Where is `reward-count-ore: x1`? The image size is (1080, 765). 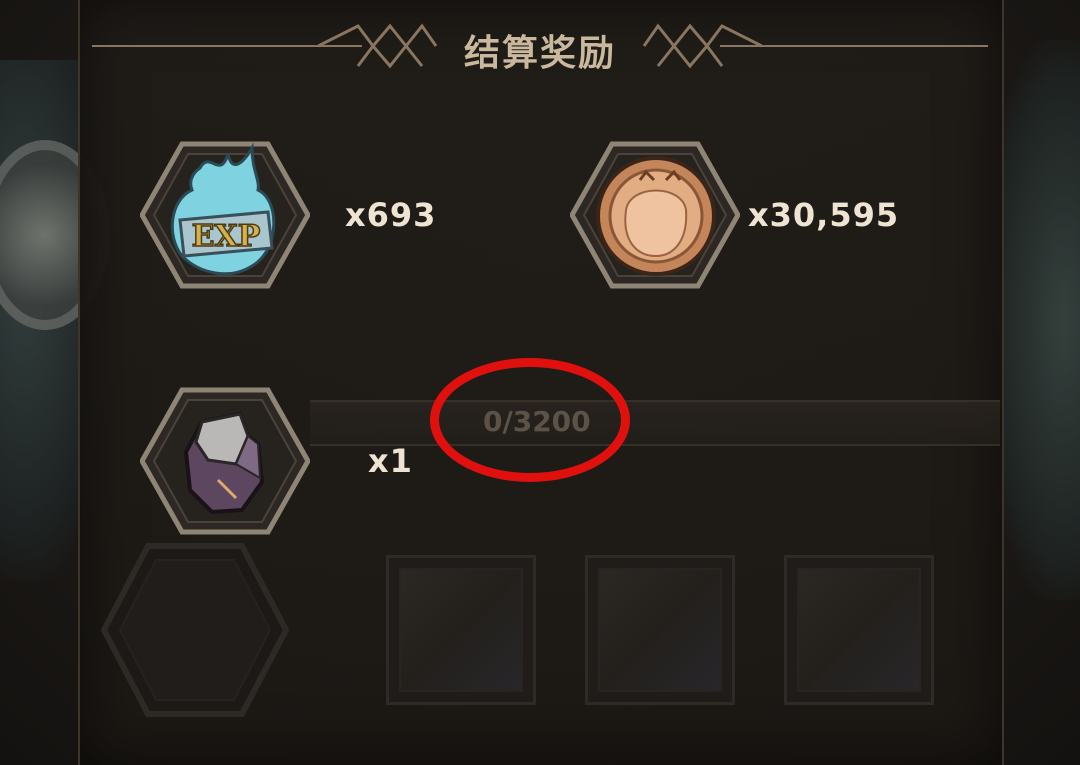
reward-count-ore: x1 is located at coordinates (390, 461).